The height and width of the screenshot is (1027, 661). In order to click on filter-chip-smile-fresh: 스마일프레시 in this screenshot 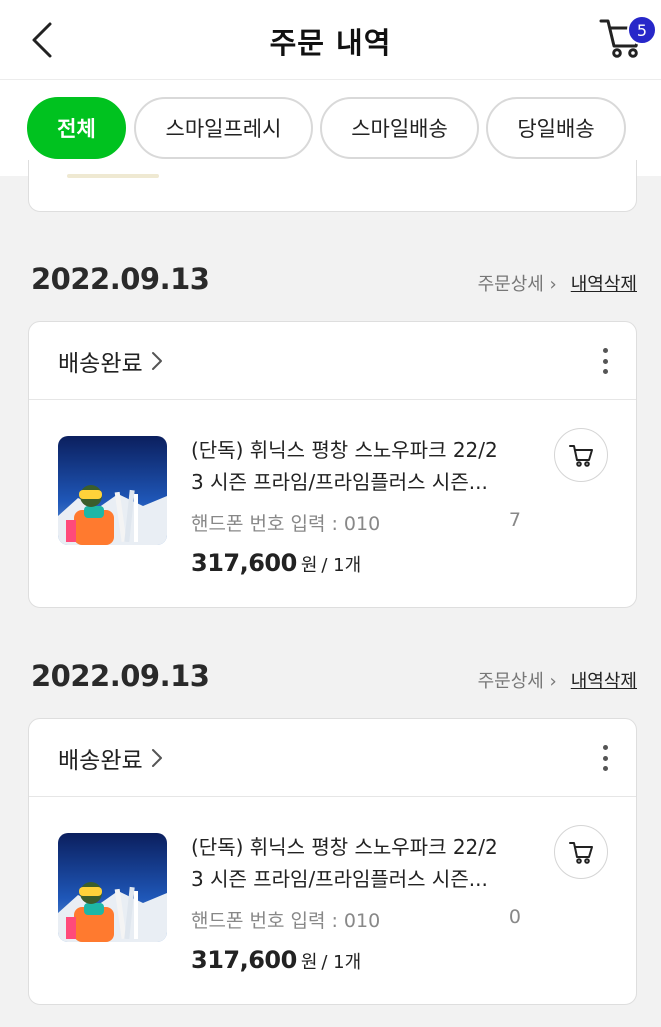, I will do `click(223, 128)`.